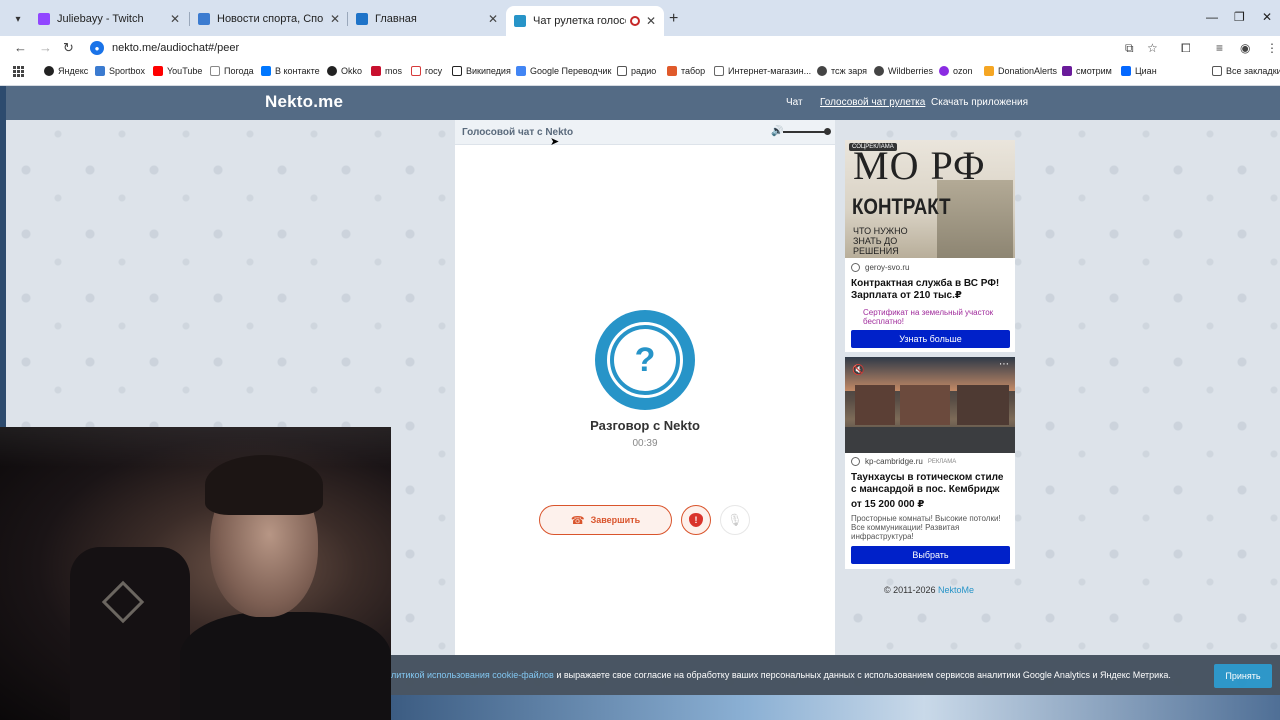  I want to click on report-button: !, so click(696, 520).